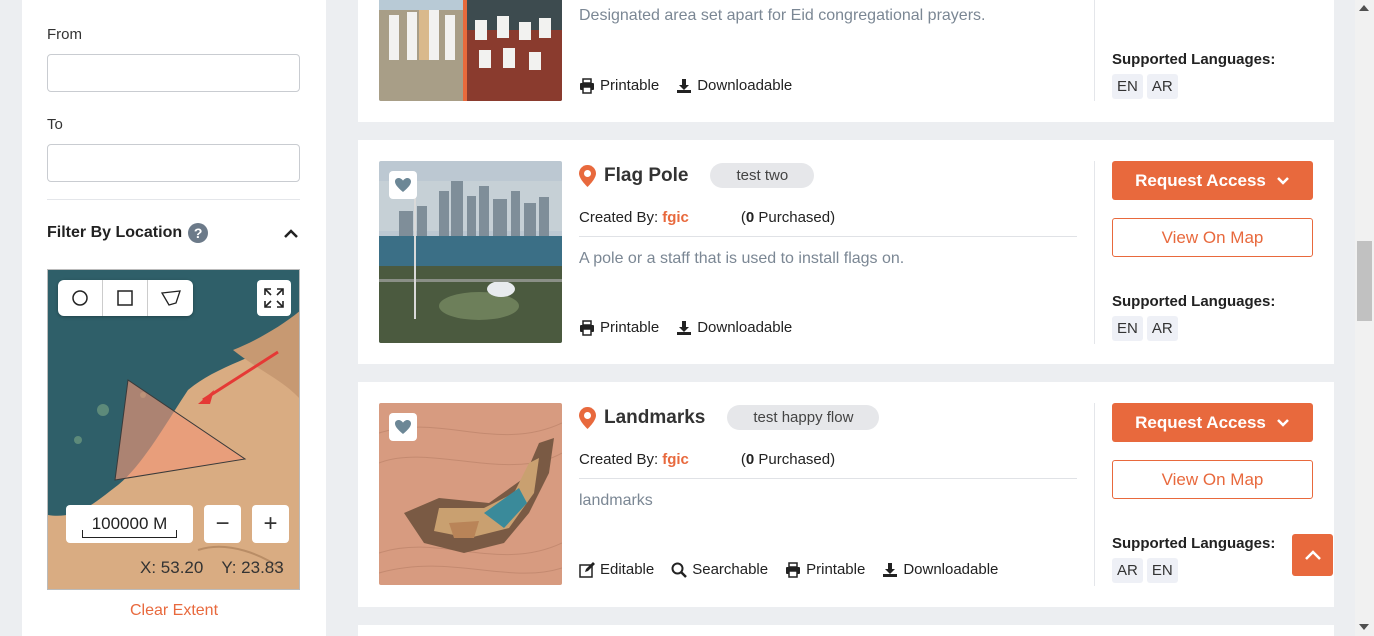 This screenshot has width=1374, height=636. Describe the element at coordinates (173, 199) in the screenshot. I see `divider` at that location.